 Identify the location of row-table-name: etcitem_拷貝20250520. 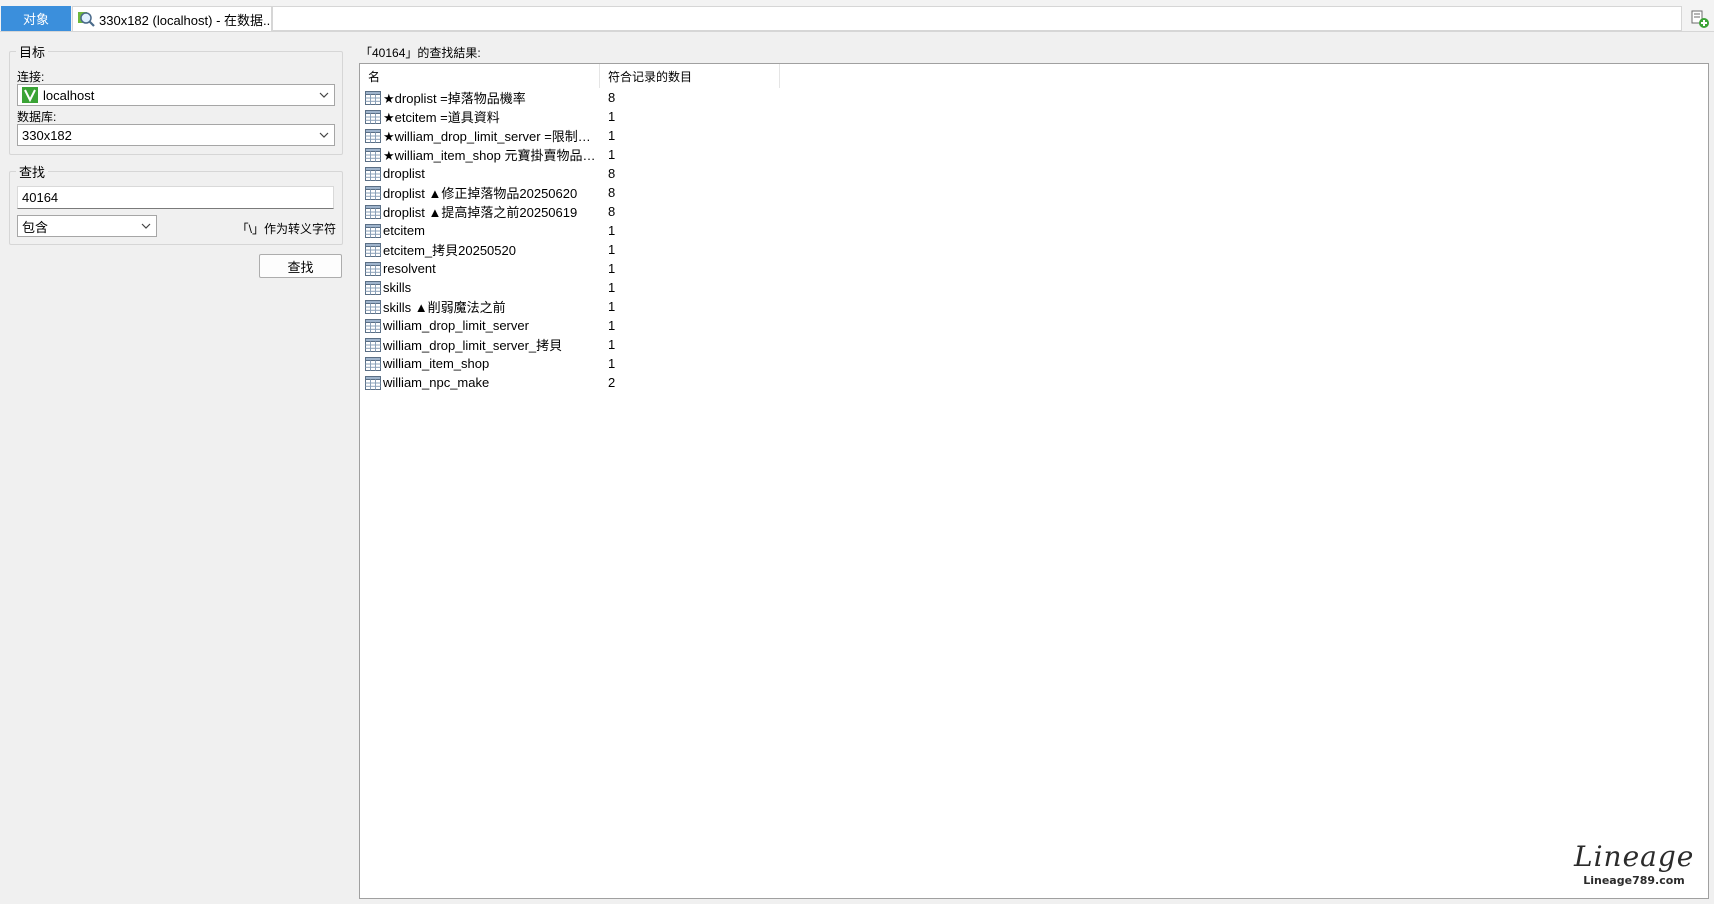
(480, 249).